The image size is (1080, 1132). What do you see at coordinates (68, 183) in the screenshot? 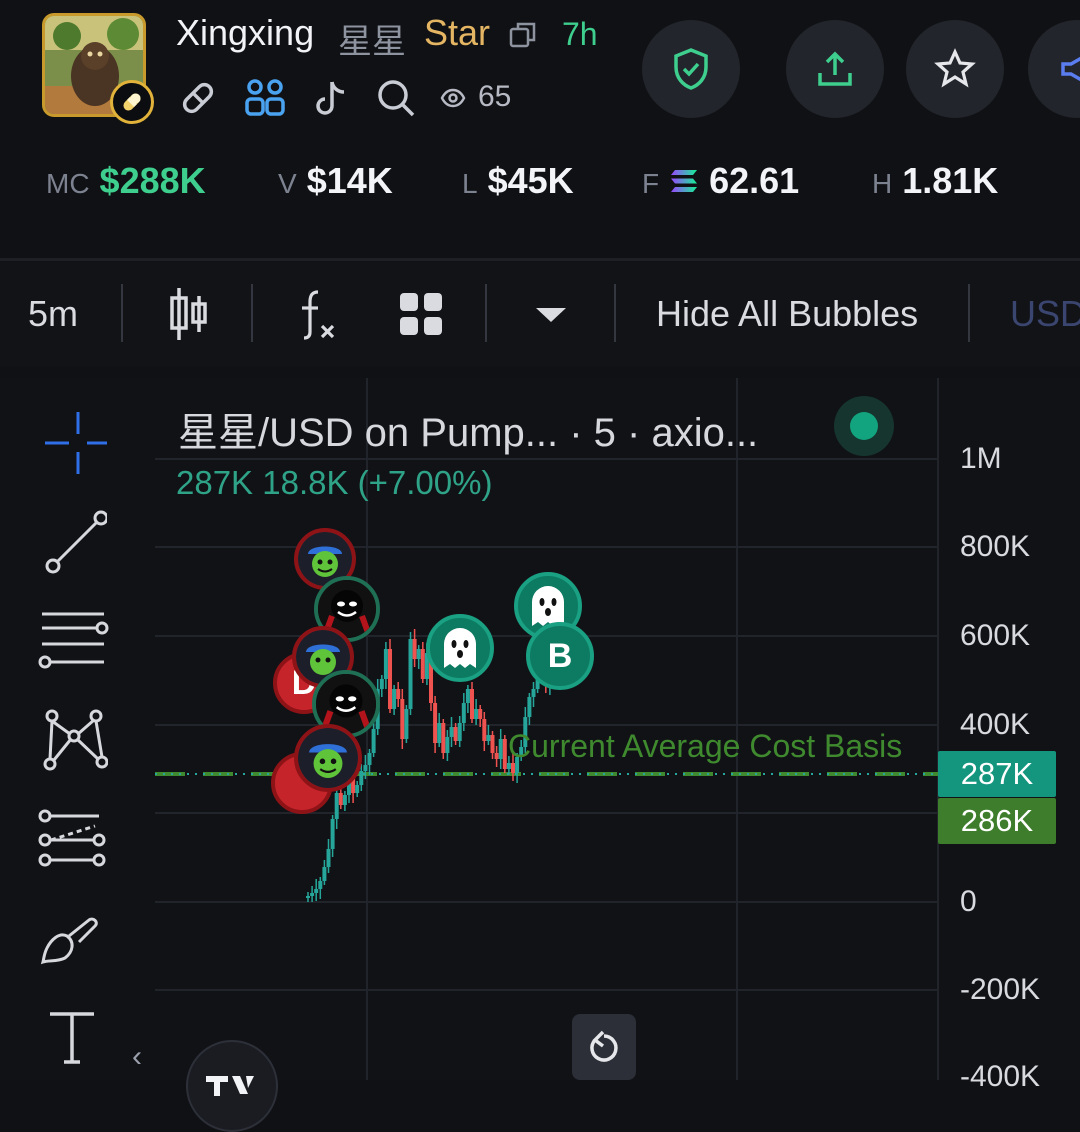
I see `stat-label: MC` at bounding box center [68, 183].